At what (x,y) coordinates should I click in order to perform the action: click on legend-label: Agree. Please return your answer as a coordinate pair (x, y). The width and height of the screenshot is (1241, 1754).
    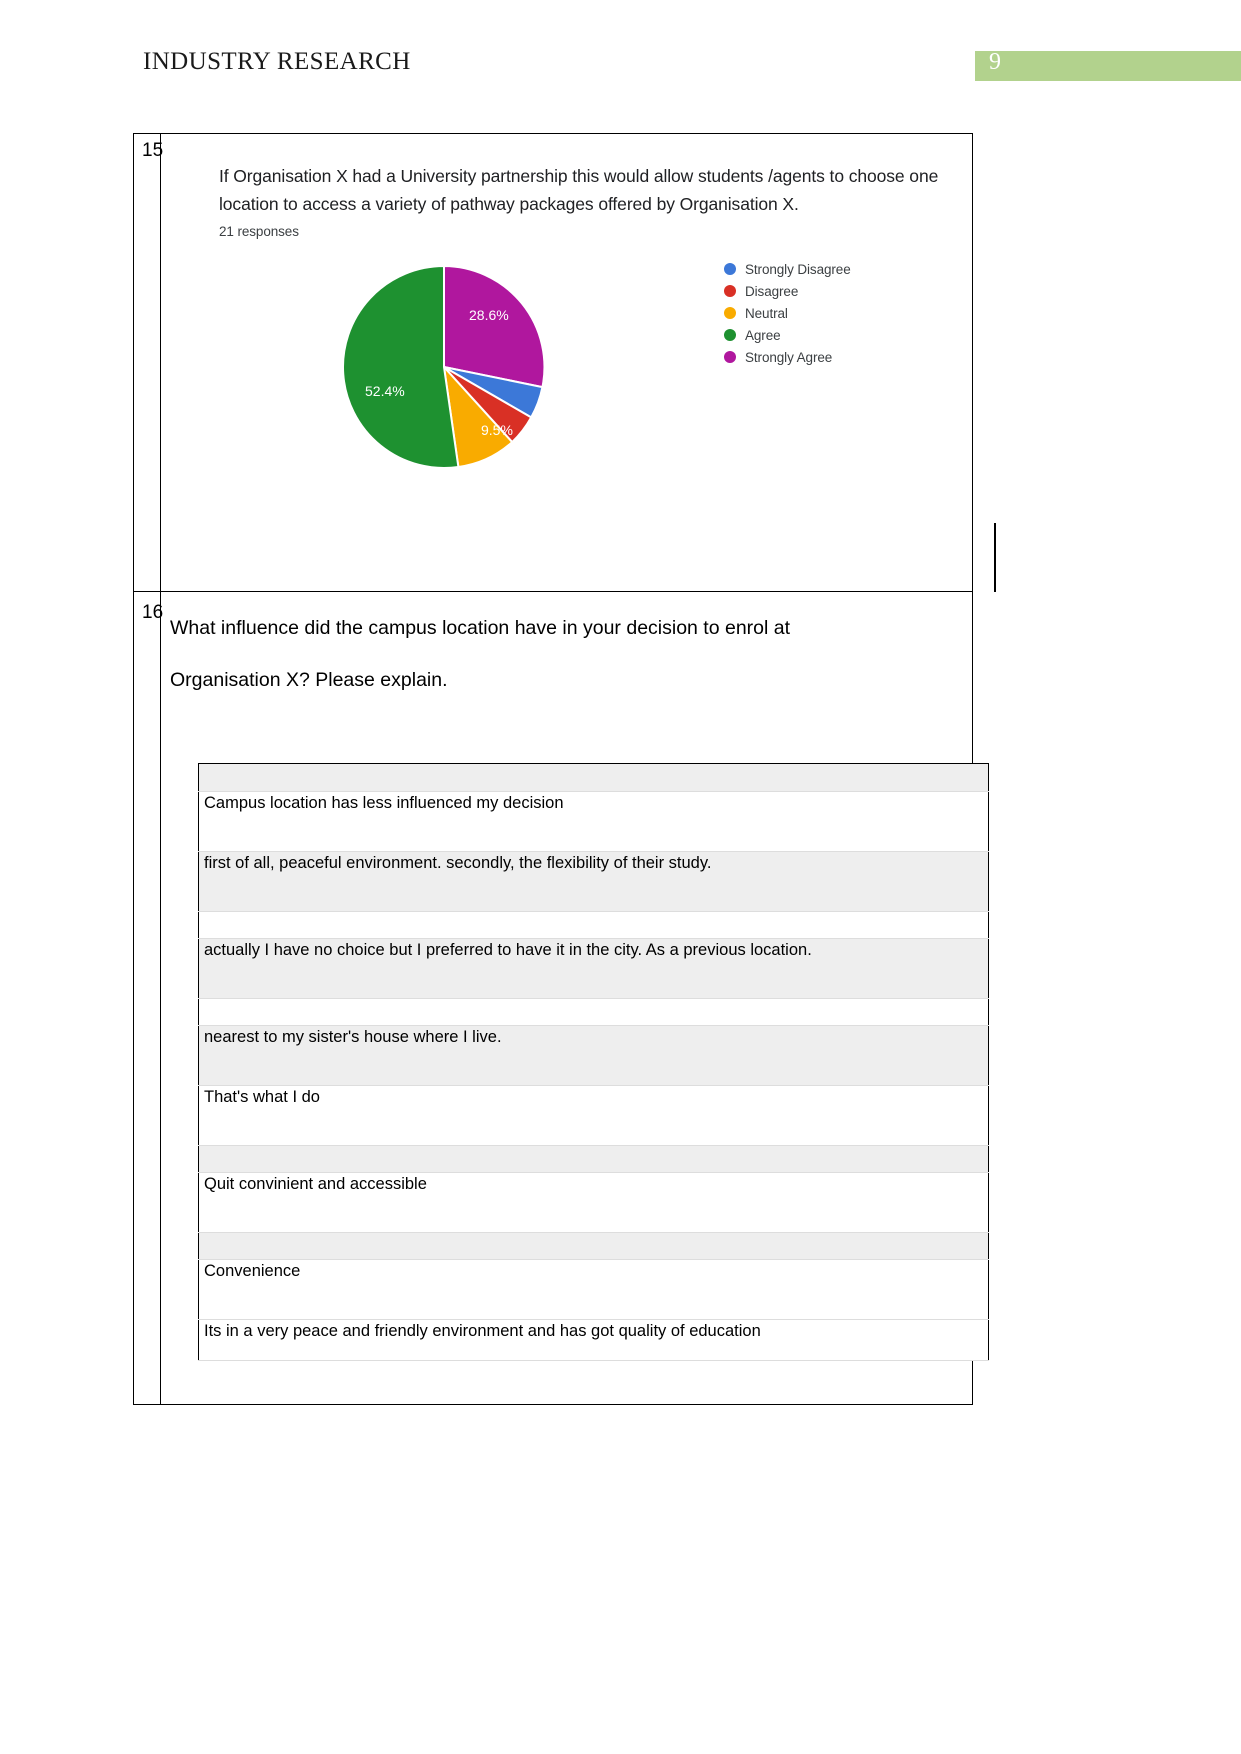
    Looking at the image, I should click on (763, 335).